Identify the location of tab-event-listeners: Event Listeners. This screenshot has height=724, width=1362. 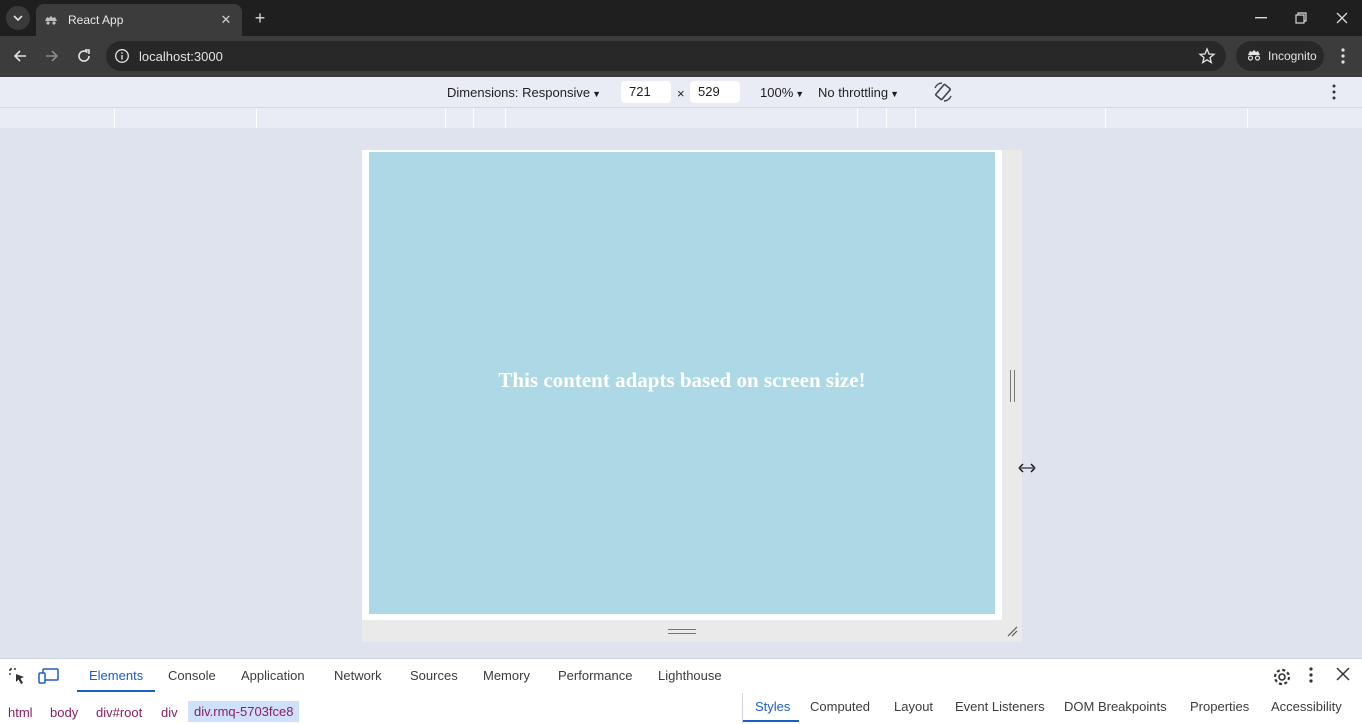
(1000, 706).